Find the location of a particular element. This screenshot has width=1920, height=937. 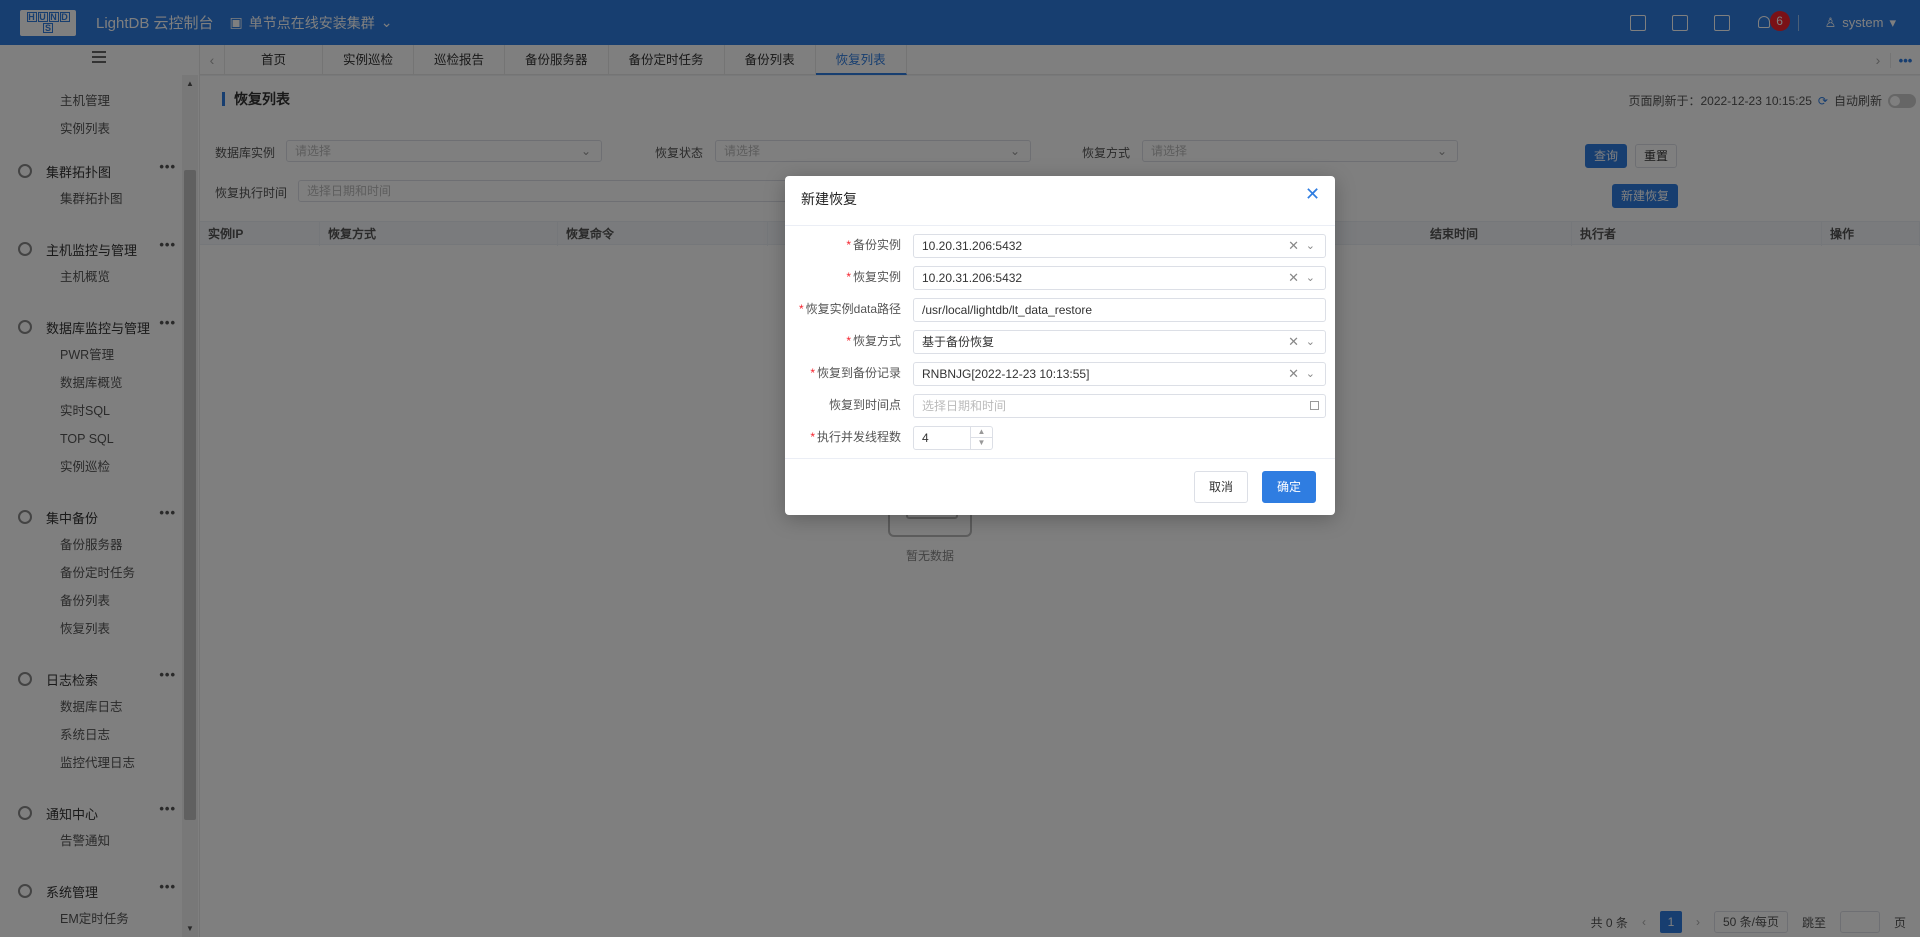

field-label: * 执行并发线程数 is located at coordinates (855, 437).